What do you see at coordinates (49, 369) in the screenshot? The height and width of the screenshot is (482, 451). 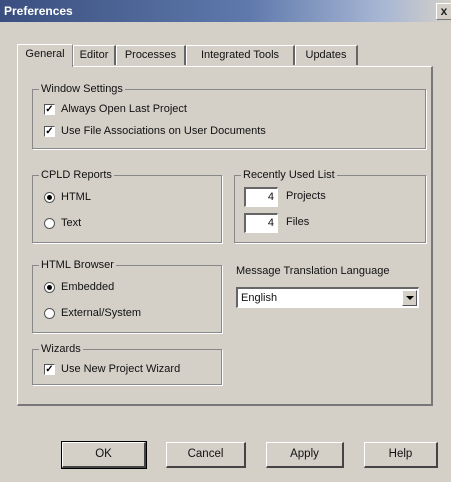 I see `use-new-project-wizard-checkbox: ✓` at bounding box center [49, 369].